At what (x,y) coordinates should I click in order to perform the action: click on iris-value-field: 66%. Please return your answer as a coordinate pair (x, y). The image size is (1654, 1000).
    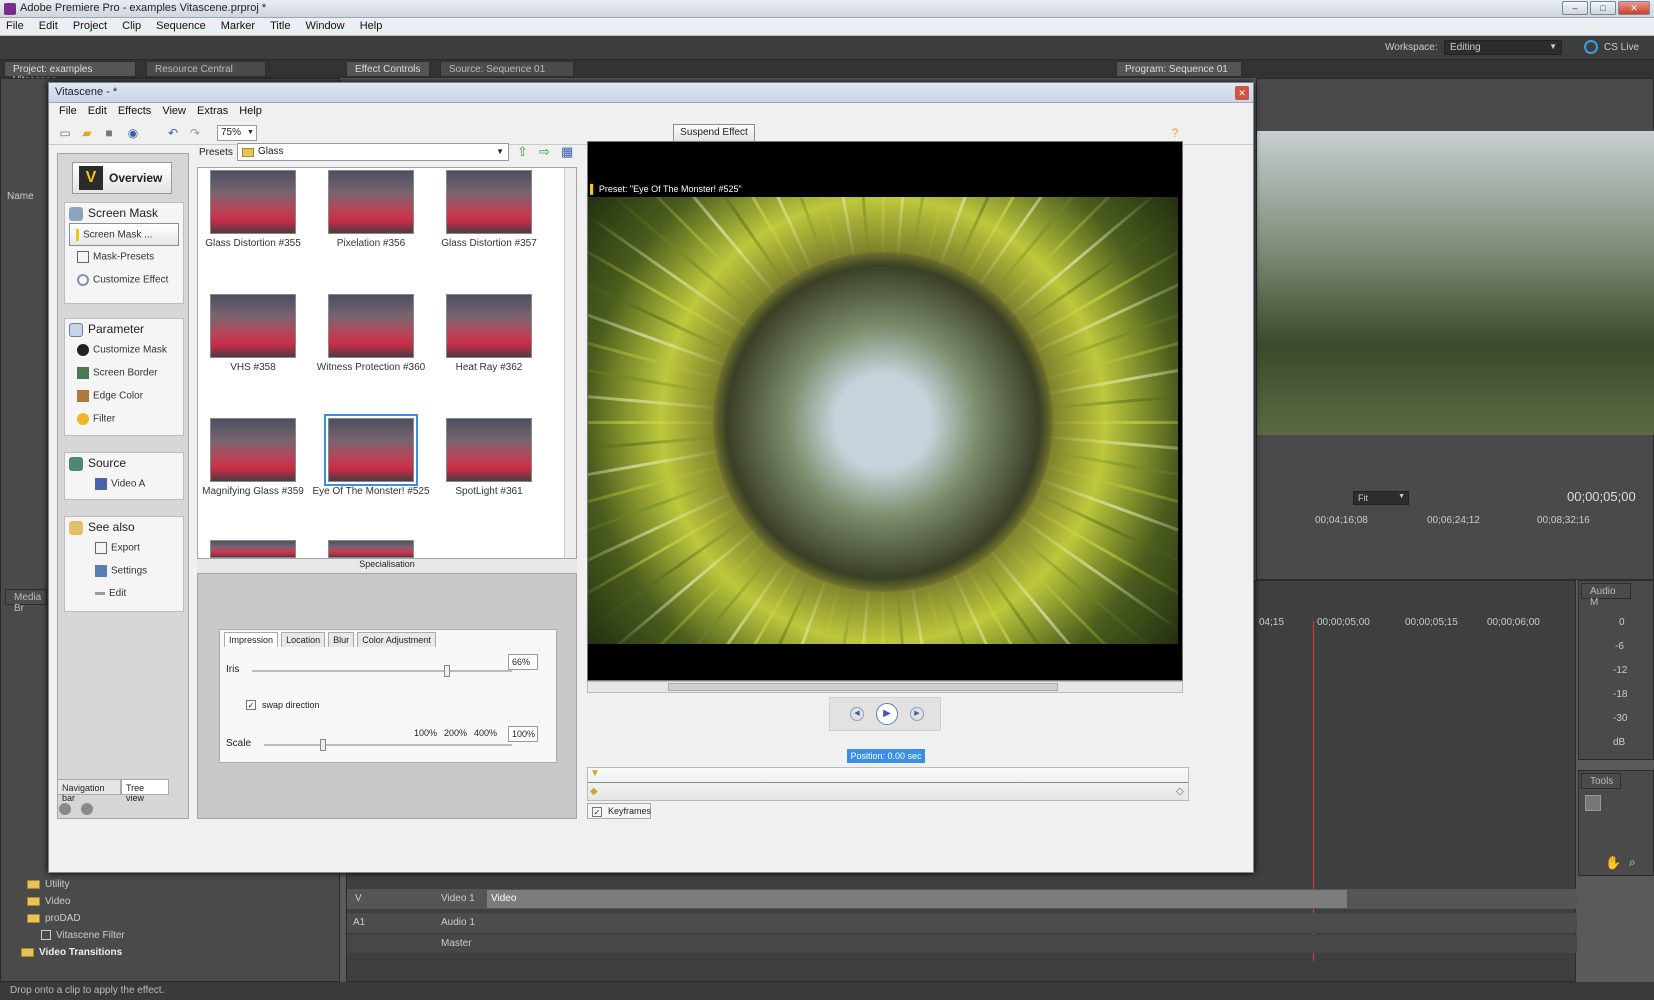
    Looking at the image, I should click on (523, 662).